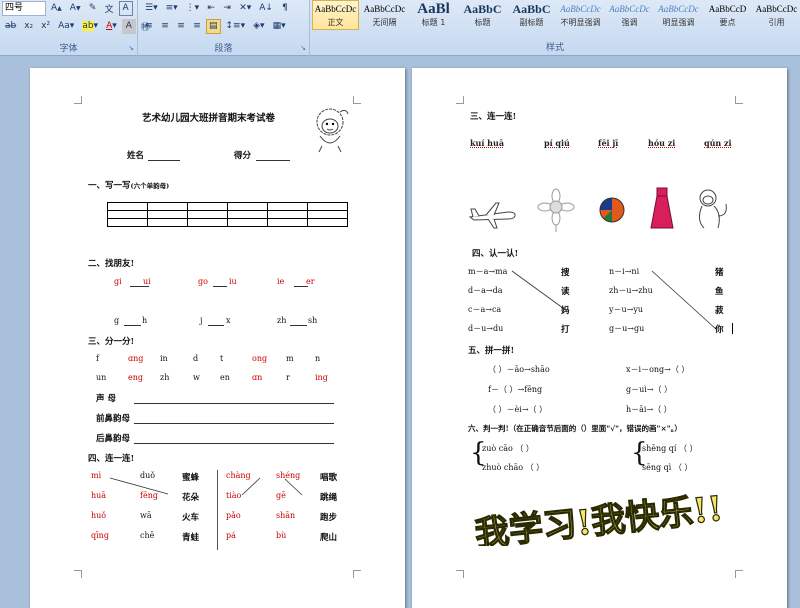  I want to click on judge-item: sēng qì （ ）, so click(667, 467).